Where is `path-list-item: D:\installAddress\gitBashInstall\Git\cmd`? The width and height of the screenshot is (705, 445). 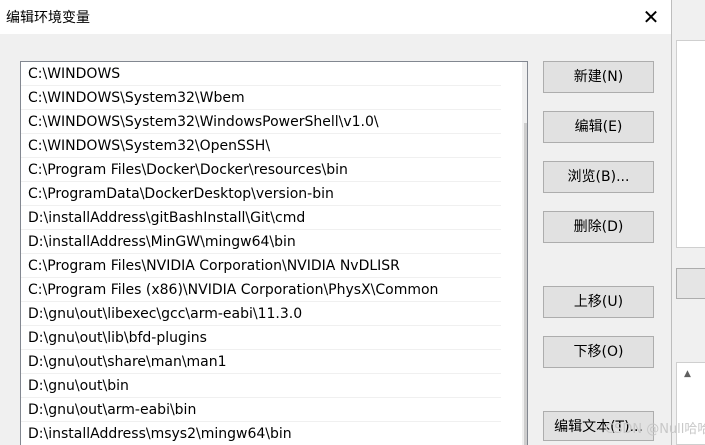 path-list-item: D:\installAddress\gitBashInstall\Git\cmd is located at coordinates (261, 218).